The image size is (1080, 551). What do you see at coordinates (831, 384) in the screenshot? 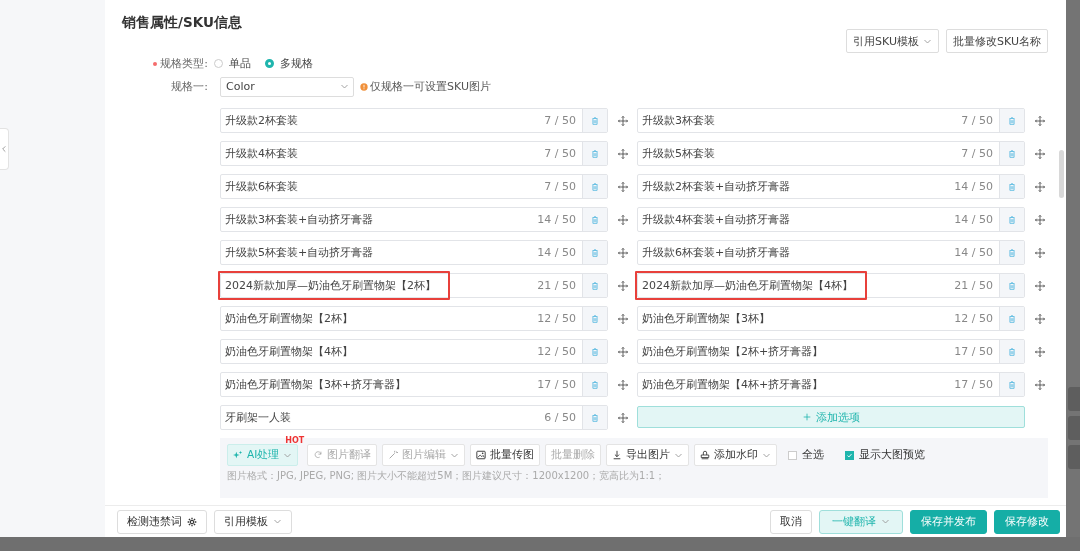
I see `option-input: 奶油色牙刷置物架【4杯+挤牙膏器】 17 / 50` at bounding box center [831, 384].